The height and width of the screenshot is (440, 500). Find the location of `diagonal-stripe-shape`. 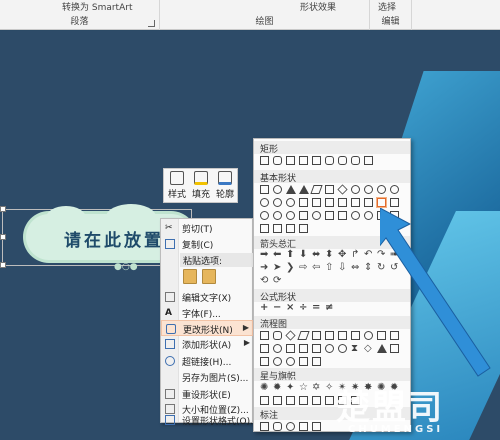

diagonal-stripe-shape is located at coordinates (355, 202).